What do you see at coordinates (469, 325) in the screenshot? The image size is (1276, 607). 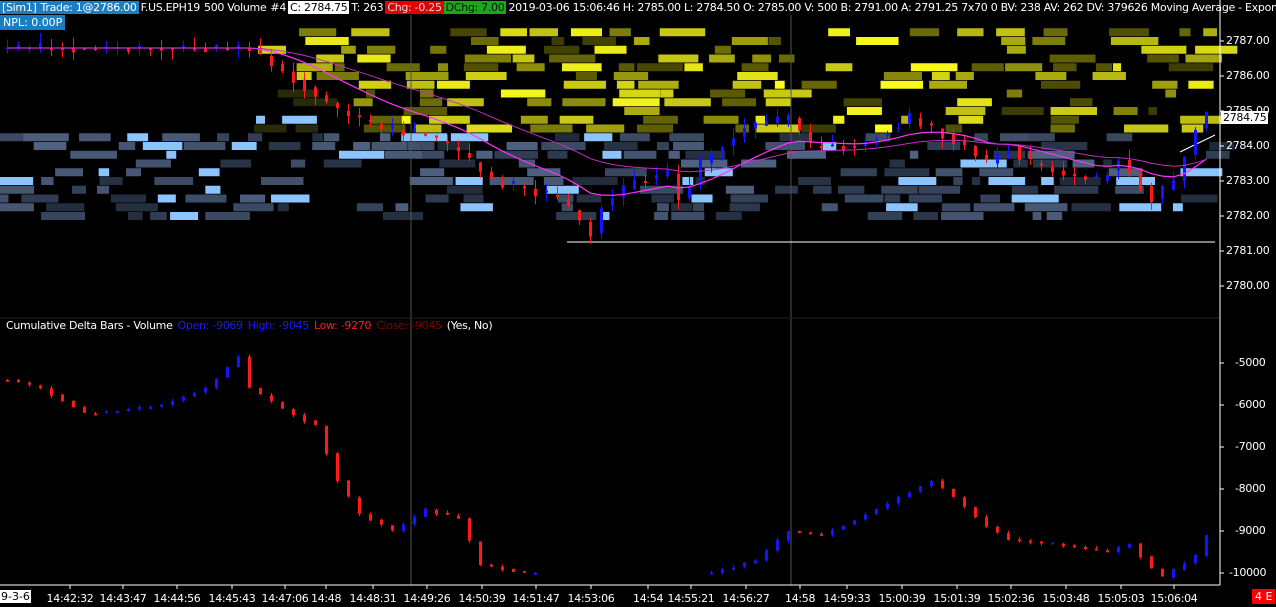 I see `subgraph-flags: (Yes, No)` at bounding box center [469, 325].